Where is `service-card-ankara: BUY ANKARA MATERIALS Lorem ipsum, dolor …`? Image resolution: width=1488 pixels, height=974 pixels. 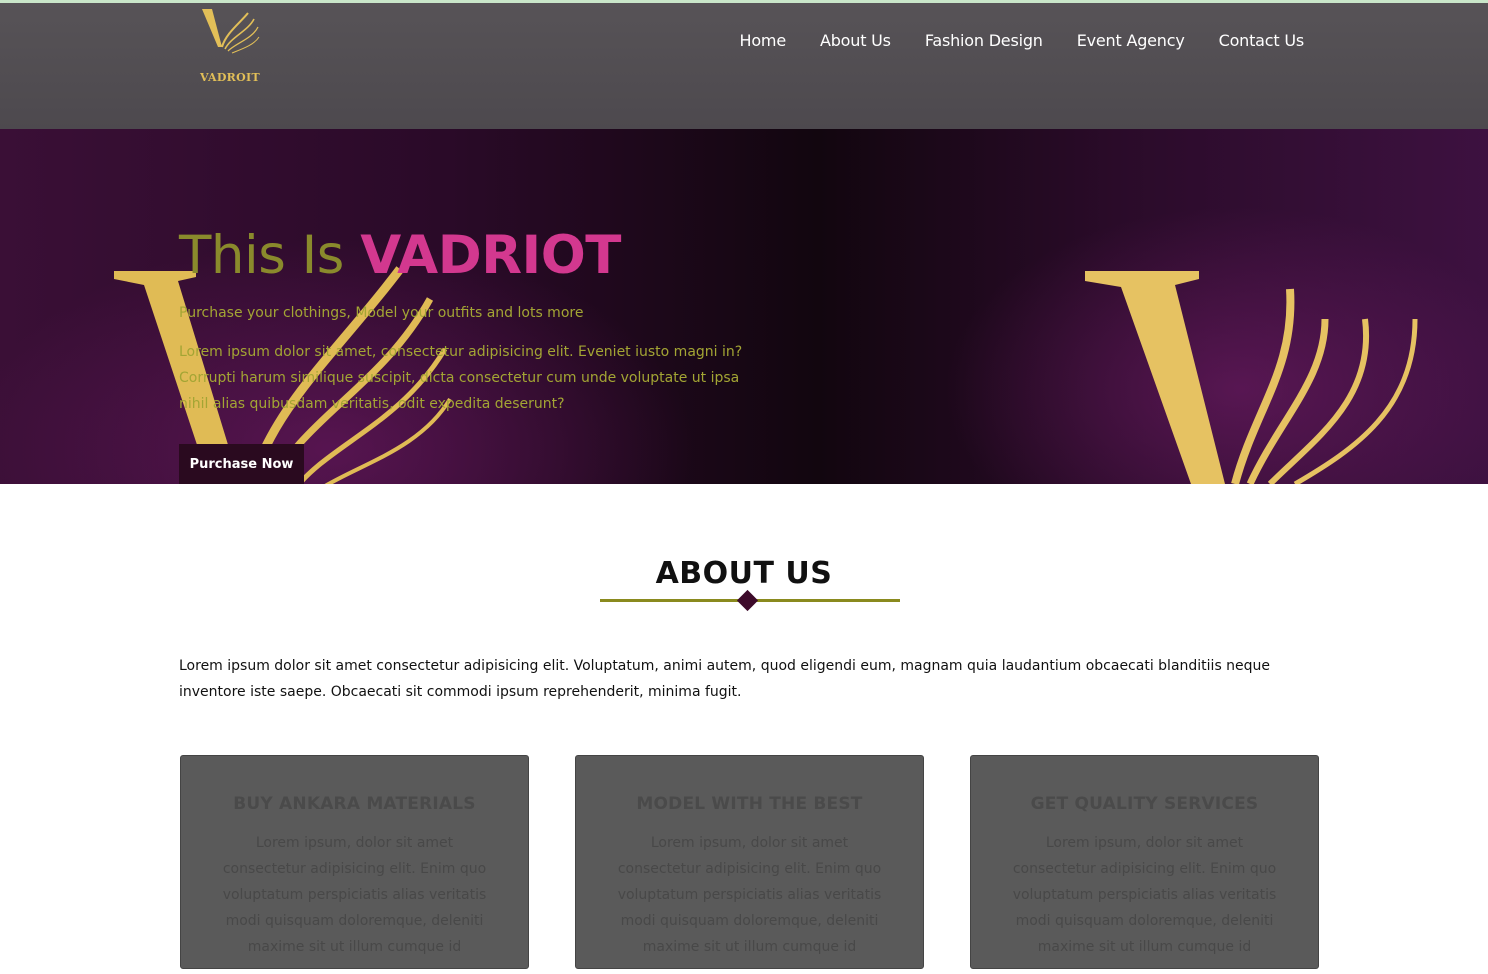 service-card-ankara: BUY ANKARA MATERIALS Lorem ipsum, dolor … is located at coordinates (354, 862).